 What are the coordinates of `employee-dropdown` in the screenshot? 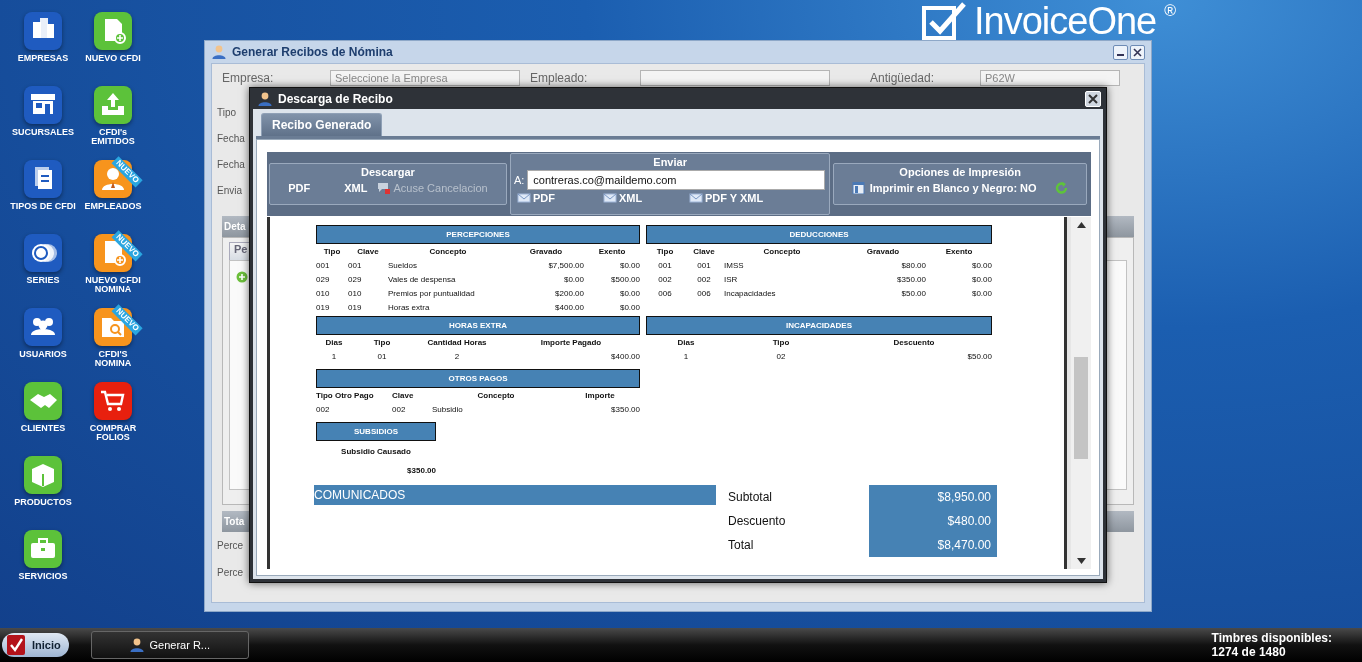 It's located at (735, 78).